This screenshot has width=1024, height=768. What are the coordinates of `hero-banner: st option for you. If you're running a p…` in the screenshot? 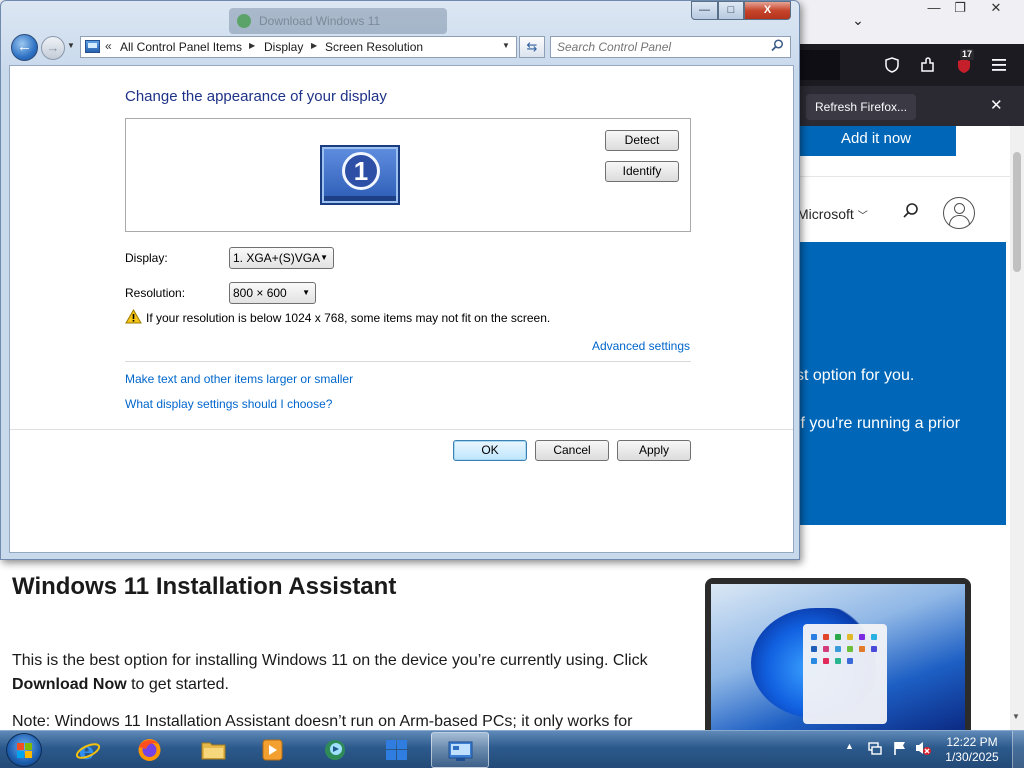 It's located at (901, 383).